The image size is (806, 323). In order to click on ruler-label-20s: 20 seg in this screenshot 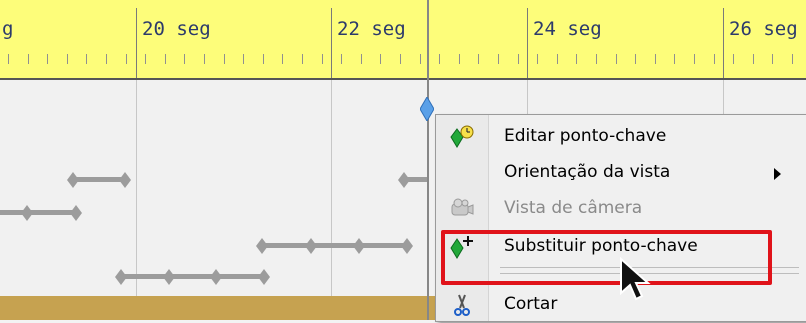, I will do `click(176, 29)`.